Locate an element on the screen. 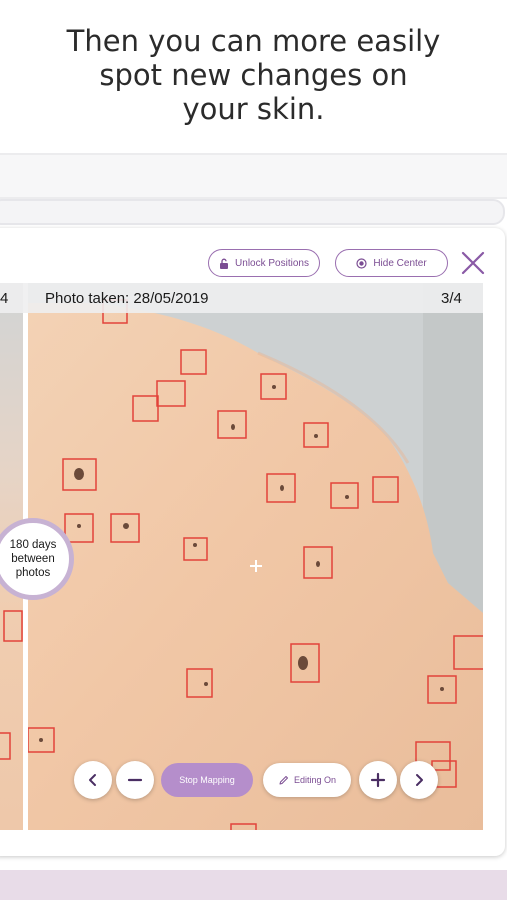 The width and height of the screenshot is (507, 900). photo-taken-prefix: Photo taken: is located at coordinates (87, 298).